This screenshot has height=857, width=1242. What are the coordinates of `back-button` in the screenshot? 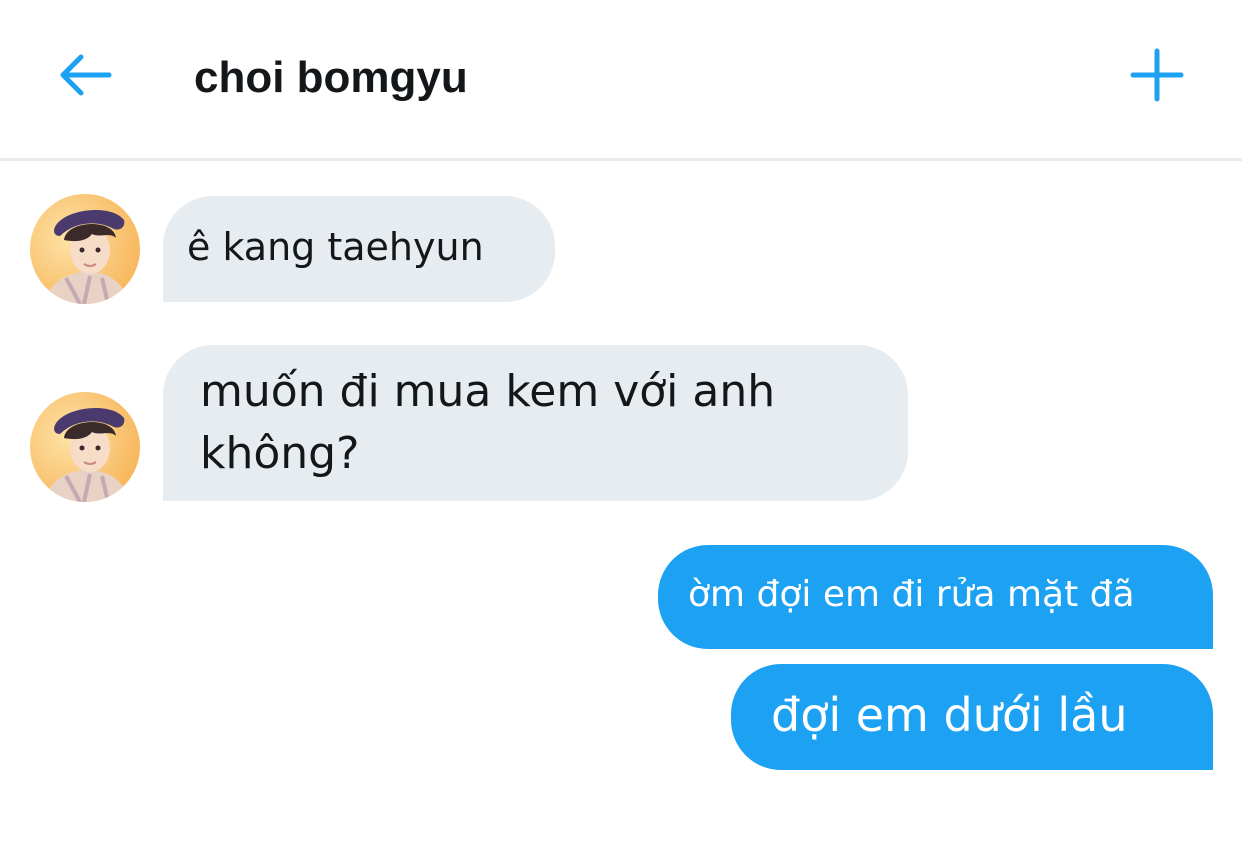 It's located at (85, 75).